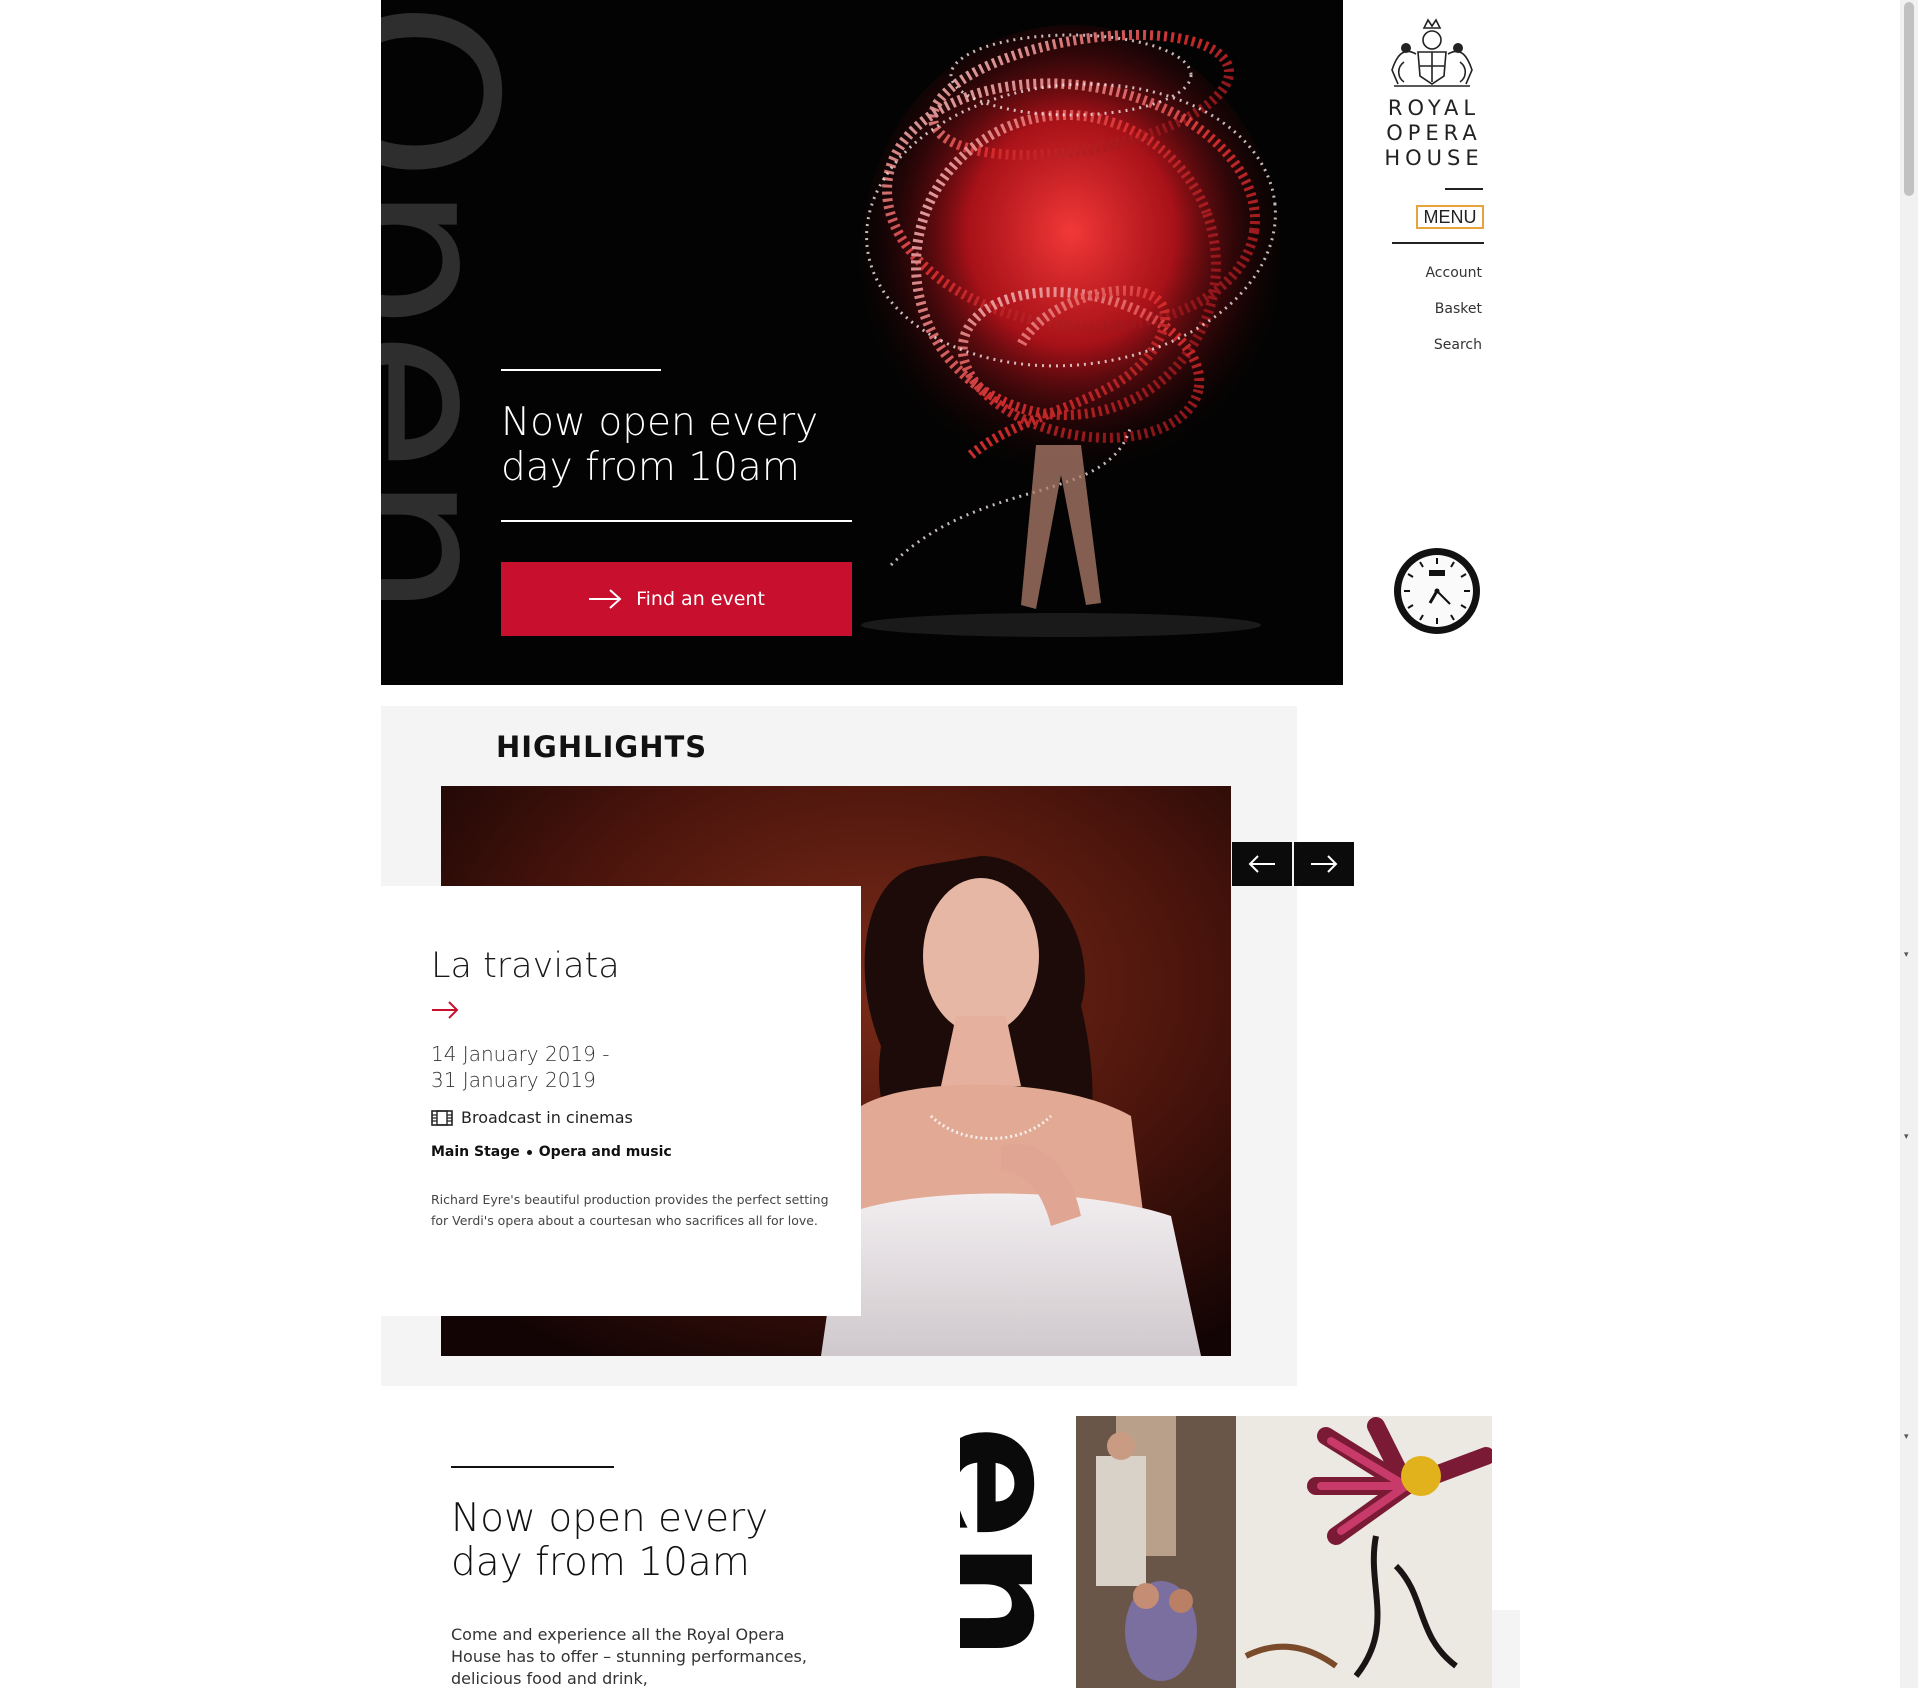 This screenshot has height=1690, width=1918. Describe the element at coordinates (547, 1117) in the screenshot. I see `broadcast-label: Broadcast in cinemas` at that location.